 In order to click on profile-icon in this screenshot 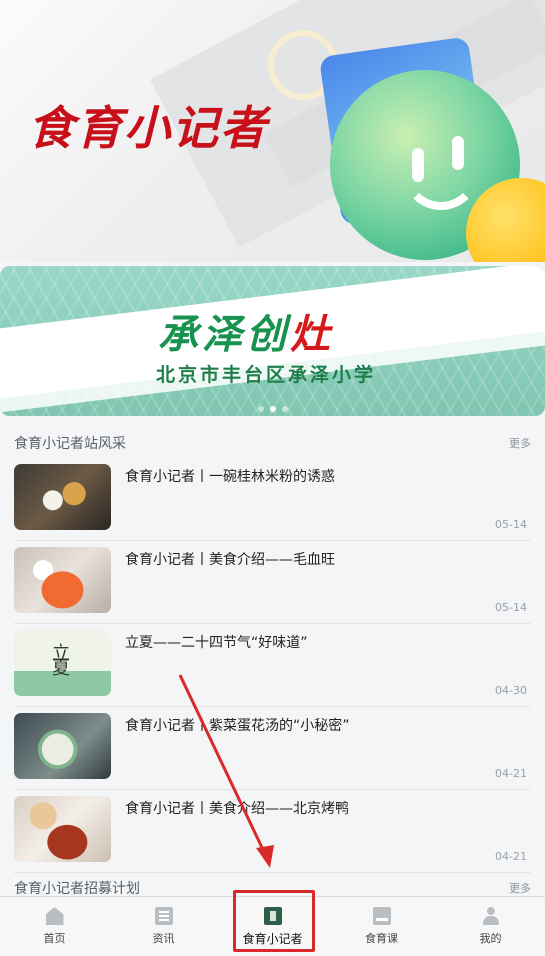, I will do `click(491, 916)`.